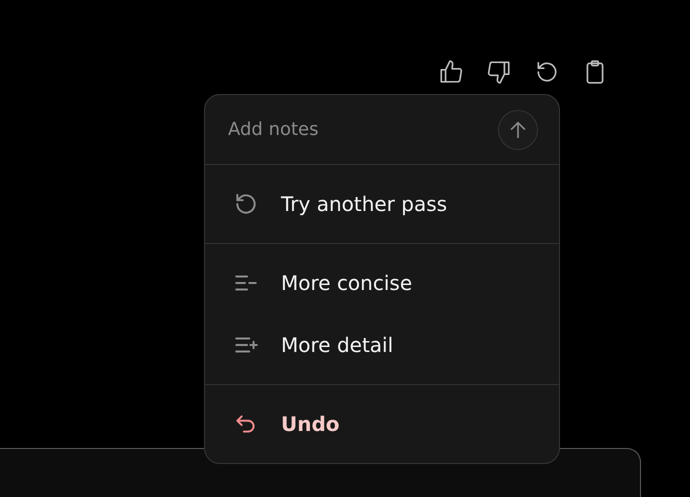 This screenshot has height=497, width=690. I want to click on menu-item: More detail, so click(382, 345).